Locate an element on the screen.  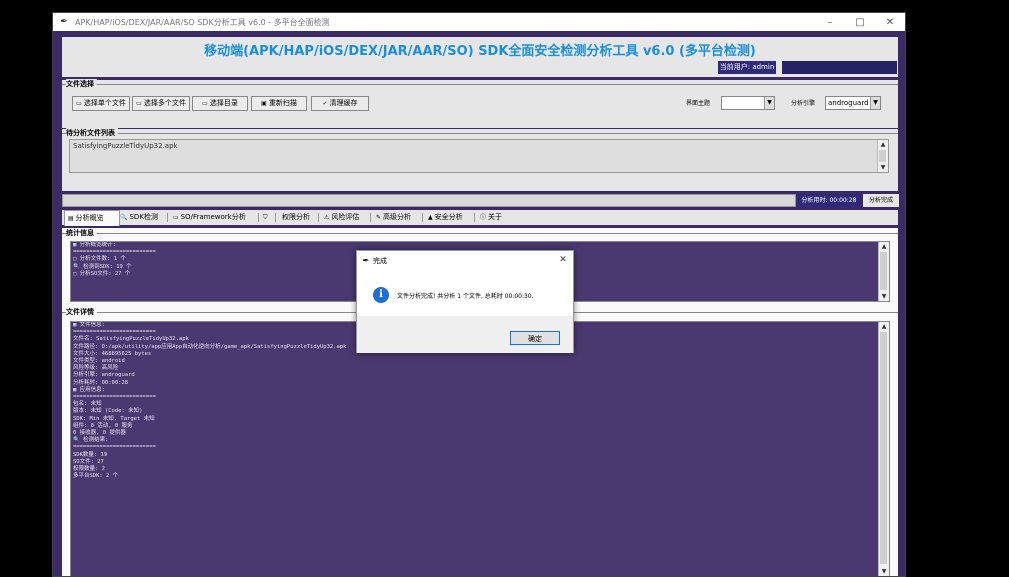
select-file-button: ▭ 选择单个文件 is located at coordinates (101, 103).